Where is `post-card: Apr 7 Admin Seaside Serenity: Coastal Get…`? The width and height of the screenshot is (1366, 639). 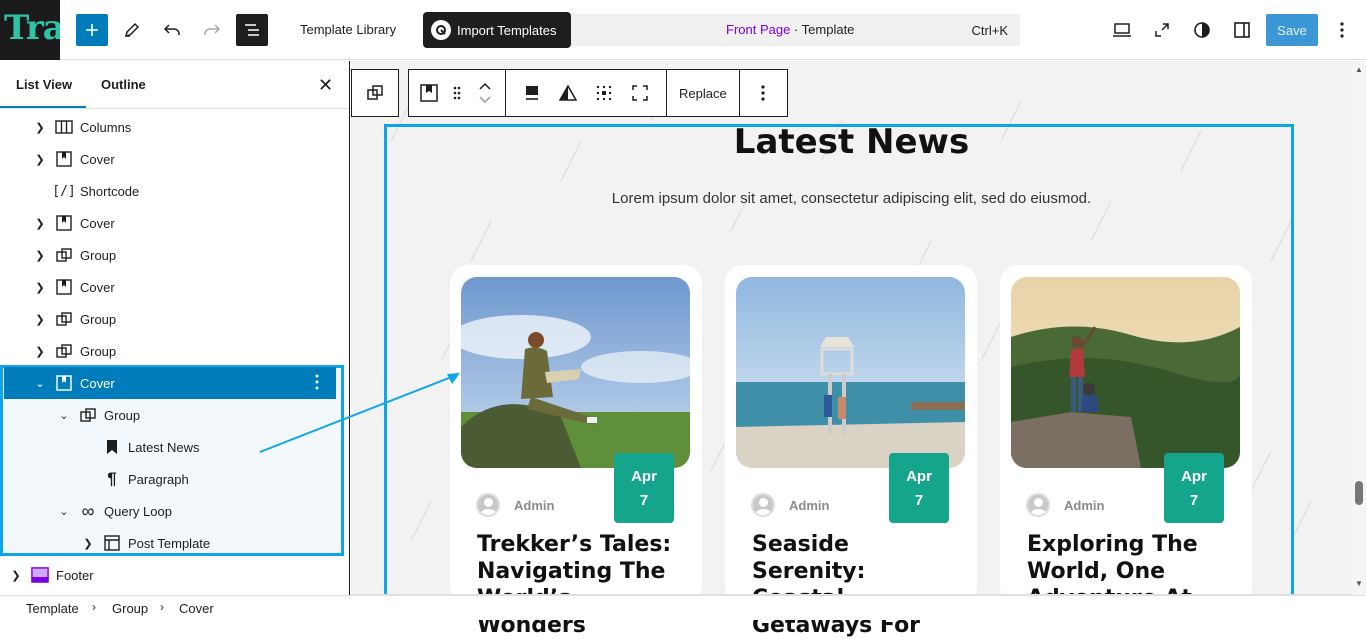 post-card: Apr 7 Admin Seaside Serenity: Coastal Get… is located at coordinates (851, 451).